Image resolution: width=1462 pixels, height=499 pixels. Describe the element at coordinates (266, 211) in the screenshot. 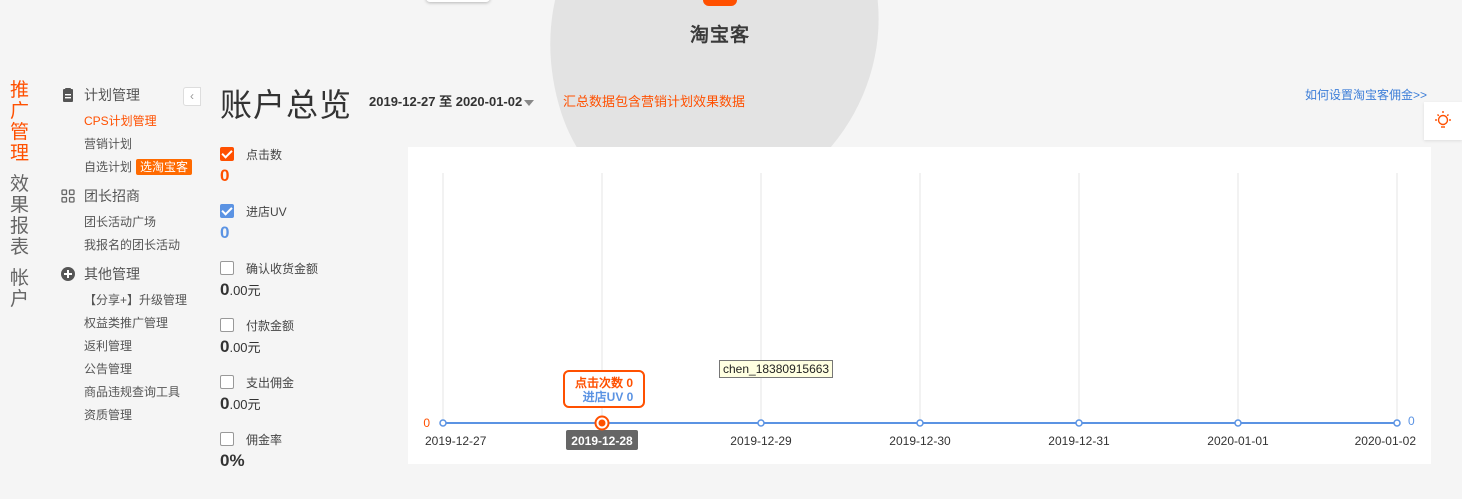

I see `metric-label: 进店UV` at that location.